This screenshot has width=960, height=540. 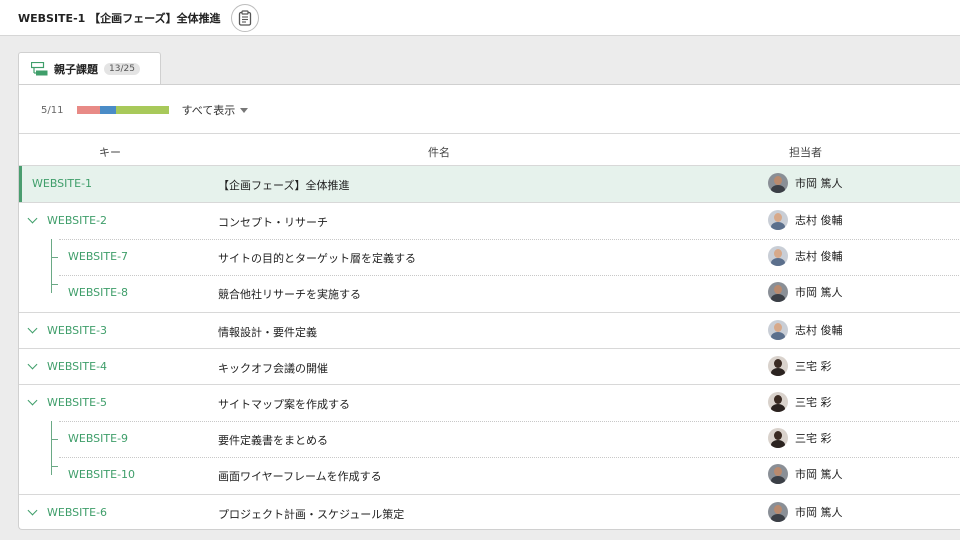 I want to click on table-row: WEBSITE-7 サイトの目的とターゲット層を定義する 志村 俊輔, so click(x=489, y=257).